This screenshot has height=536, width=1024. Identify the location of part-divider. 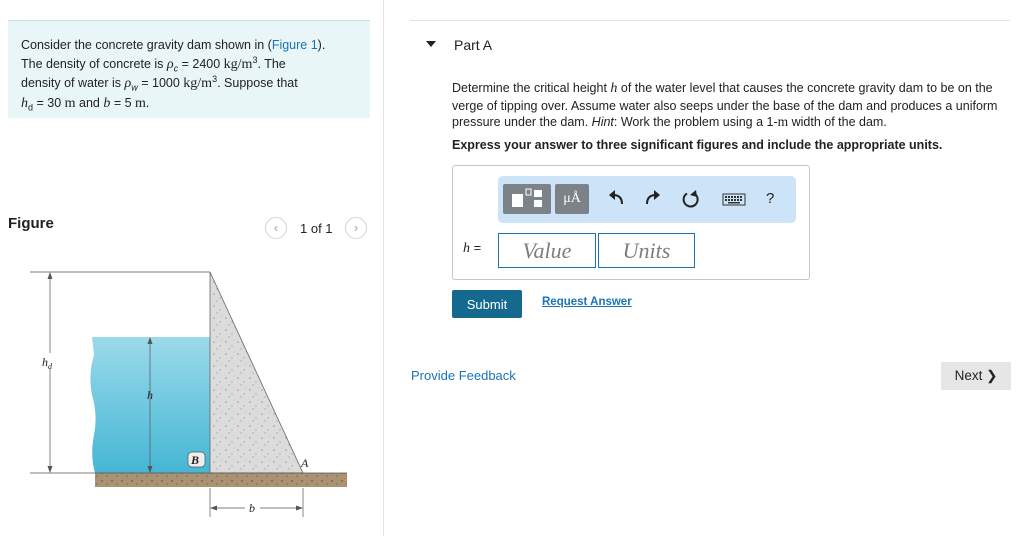
(710, 20).